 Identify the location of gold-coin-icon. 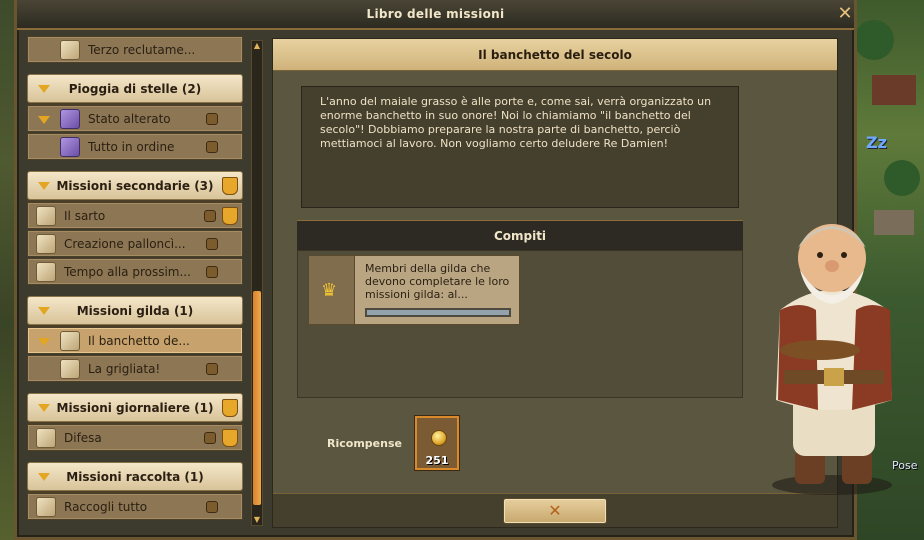
(439, 438).